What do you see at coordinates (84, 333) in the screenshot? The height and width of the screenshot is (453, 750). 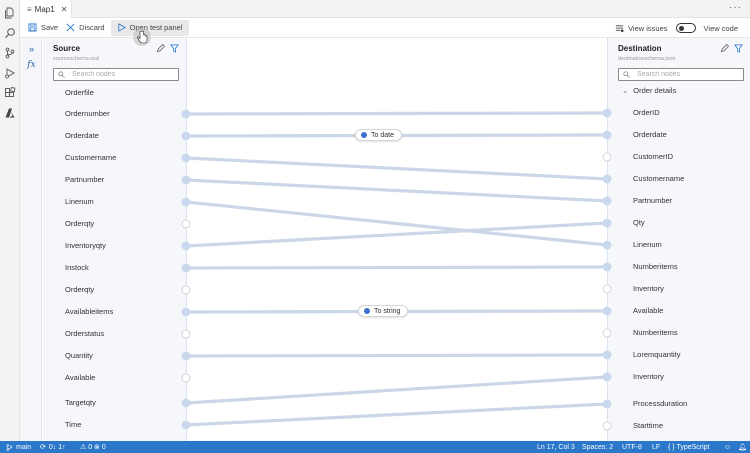 I see `source-node: Orderstatus` at bounding box center [84, 333].